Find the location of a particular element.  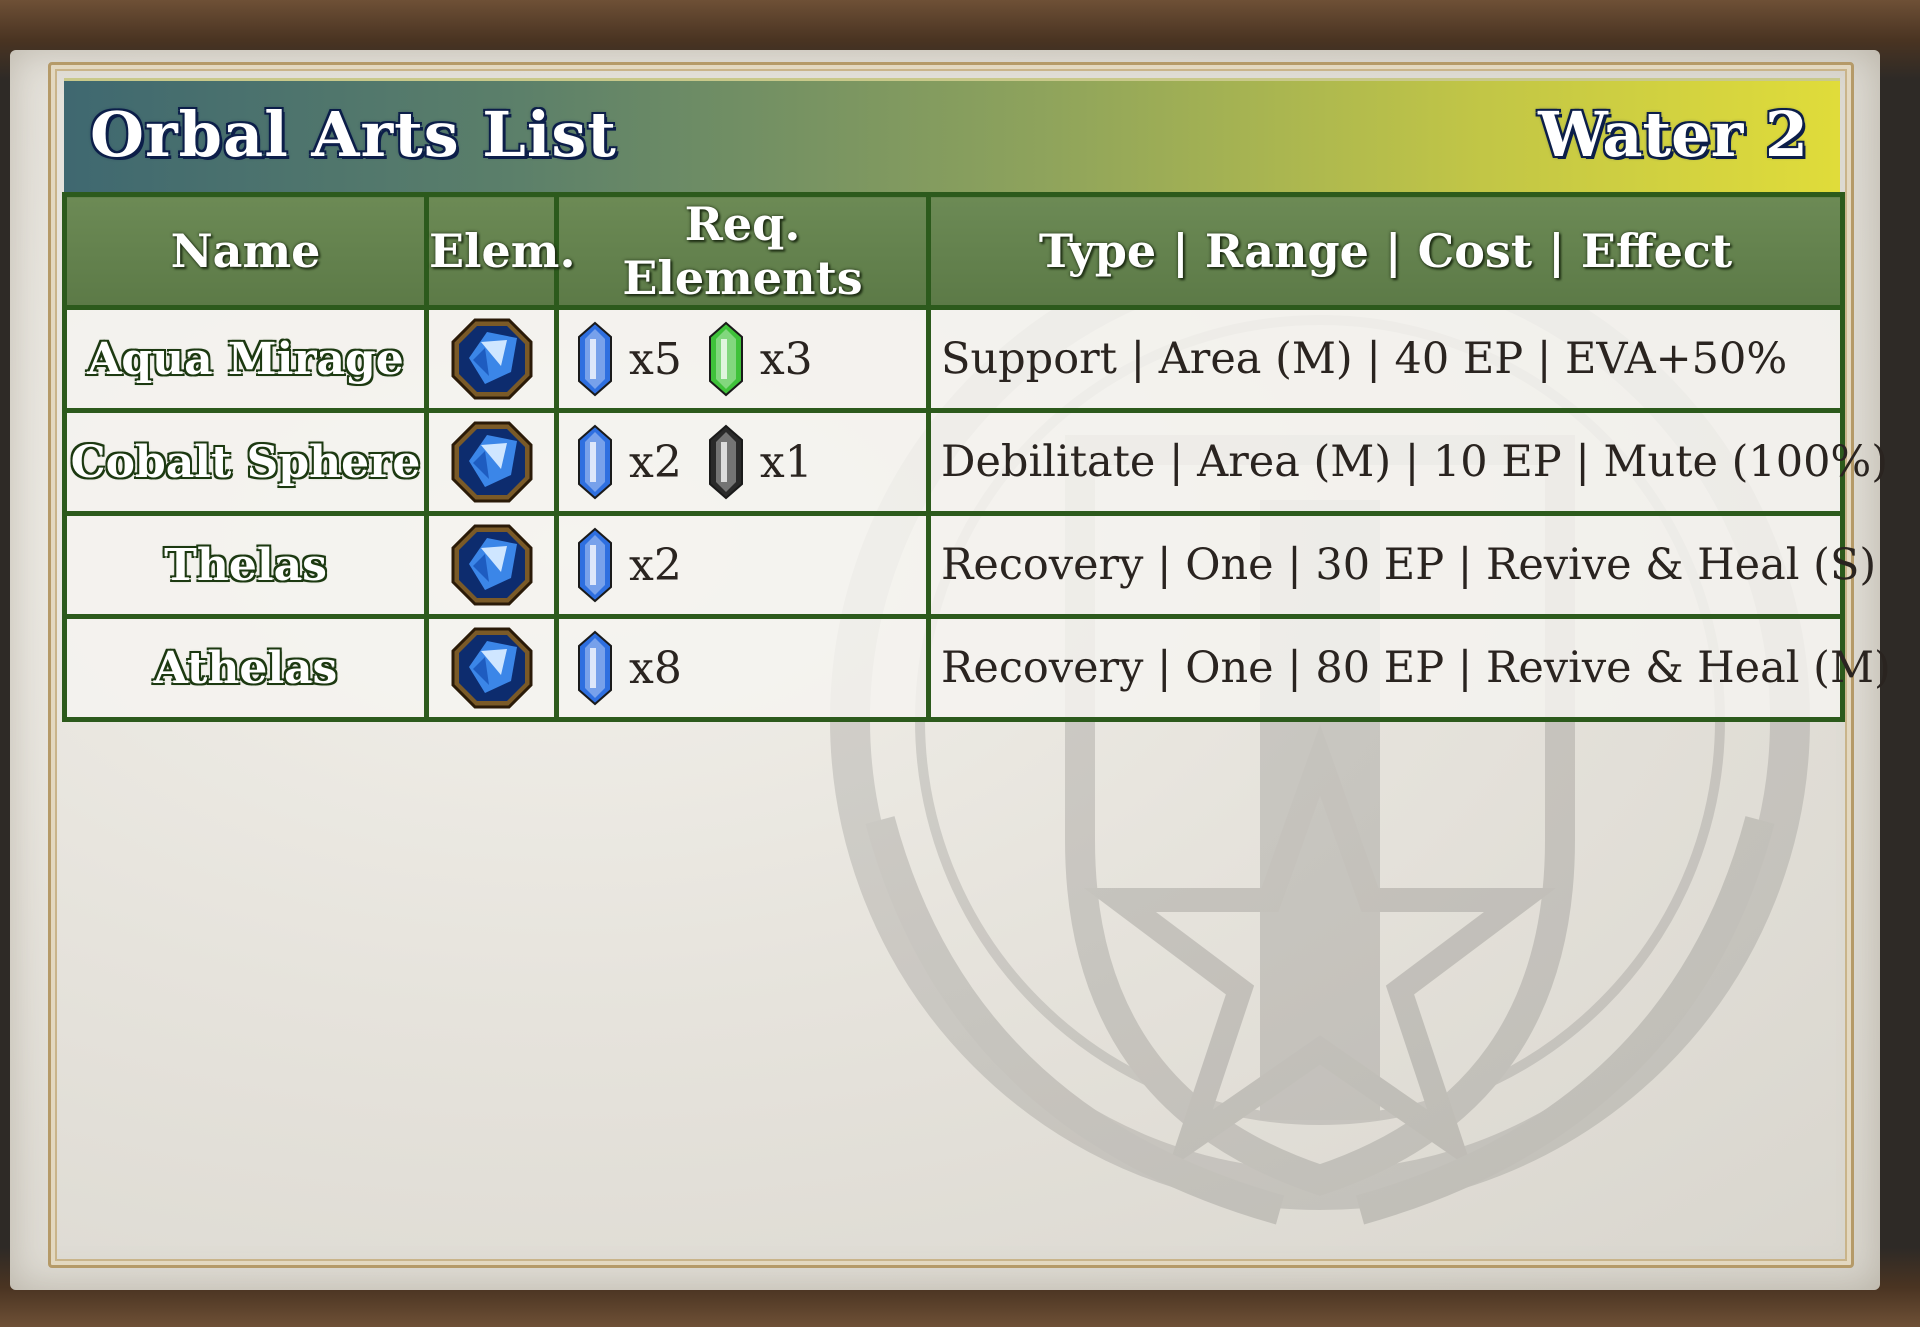

wind-gem-icon is located at coordinates (725, 359).